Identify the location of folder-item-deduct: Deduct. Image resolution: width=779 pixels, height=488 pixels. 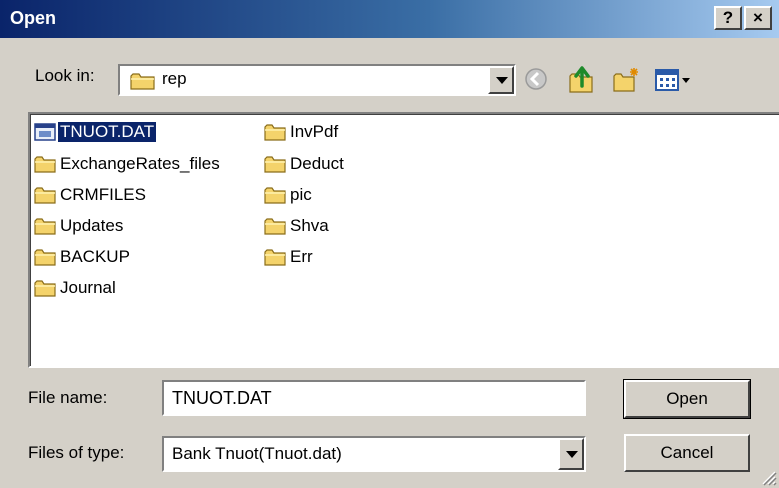
(305, 164).